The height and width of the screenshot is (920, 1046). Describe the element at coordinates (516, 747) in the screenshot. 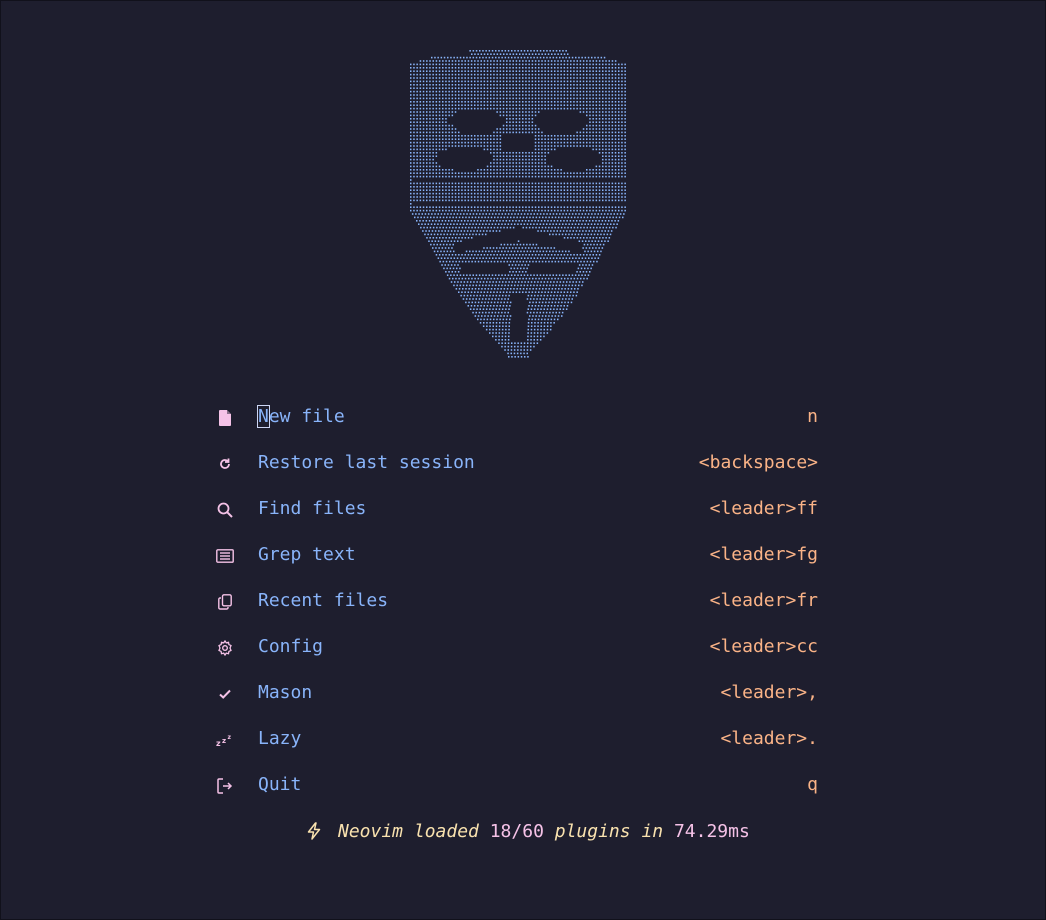

I see `menu-item-lazy: zzz Lazy <leader>.` at that location.